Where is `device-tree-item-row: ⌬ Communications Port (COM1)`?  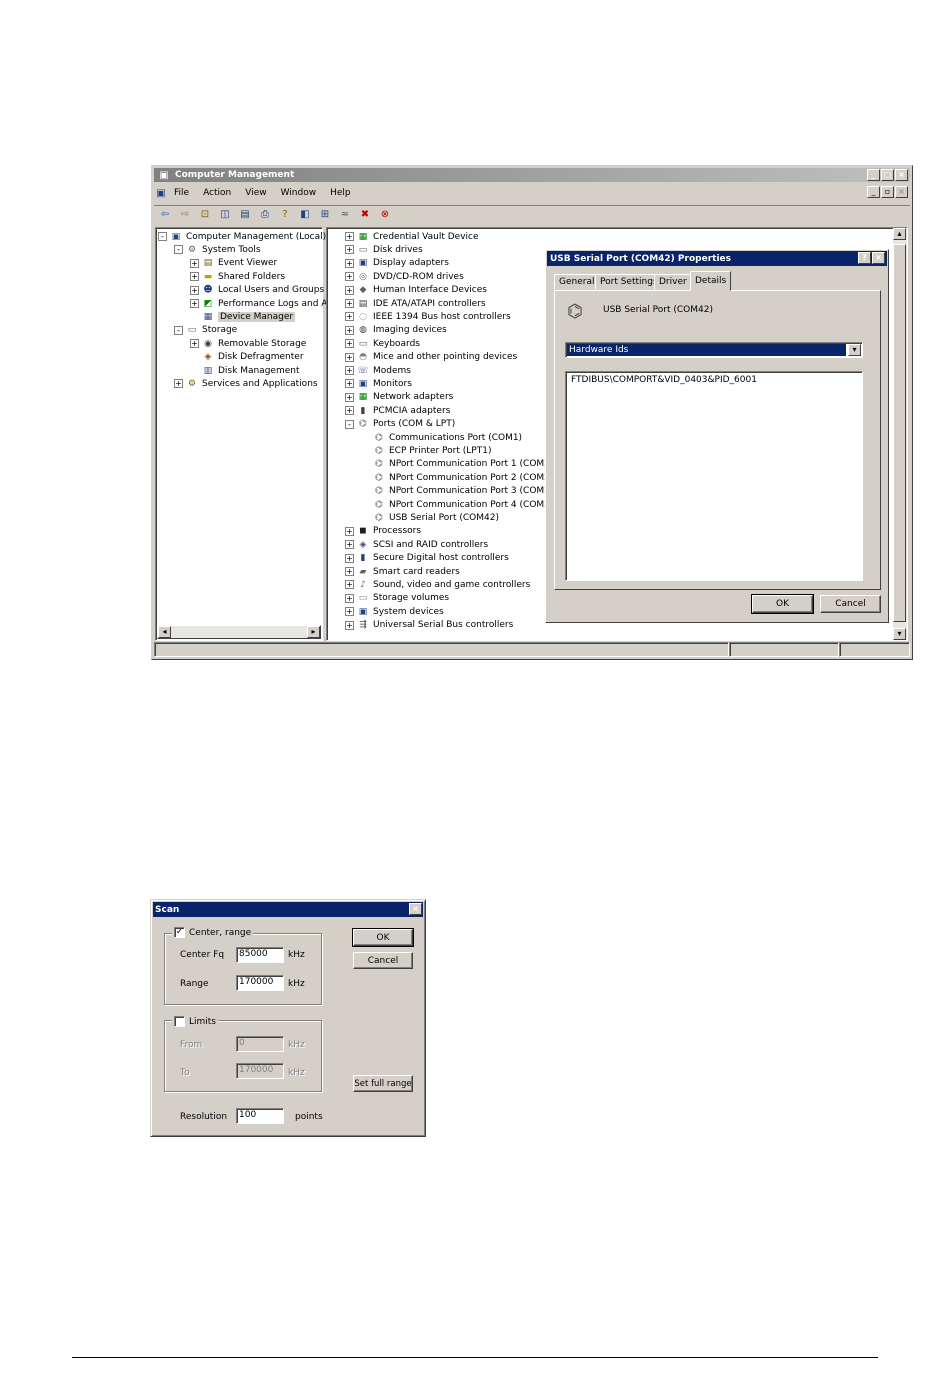
device-tree-item-row: ⌬ Communications Port (COM1) is located at coordinates (441, 437).